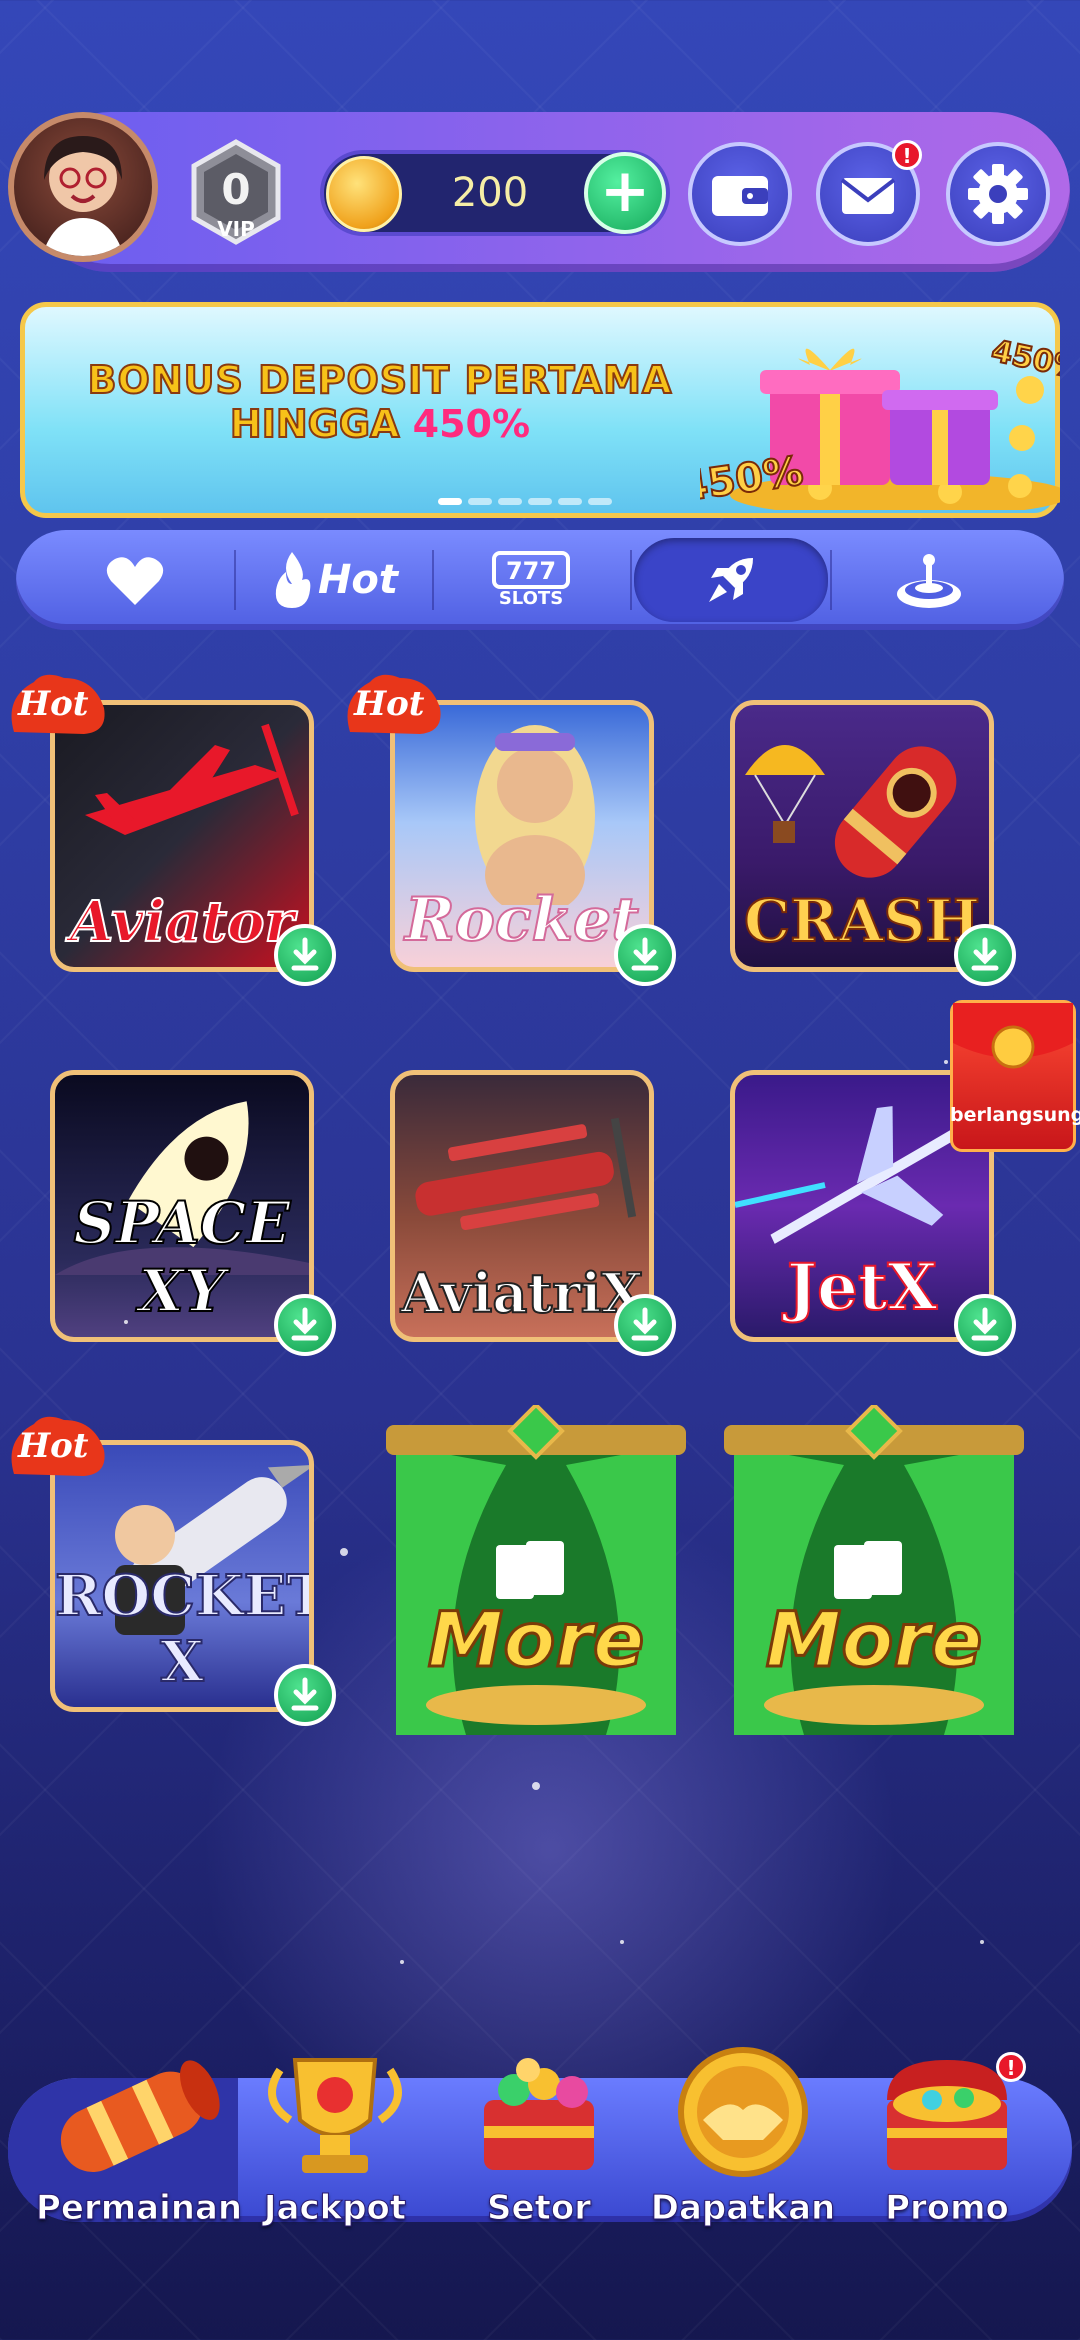 The height and width of the screenshot is (2340, 1080). Describe the element at coordinates (539, 2114) in the screenshot. I see `chest-deposit-icon` at that location.